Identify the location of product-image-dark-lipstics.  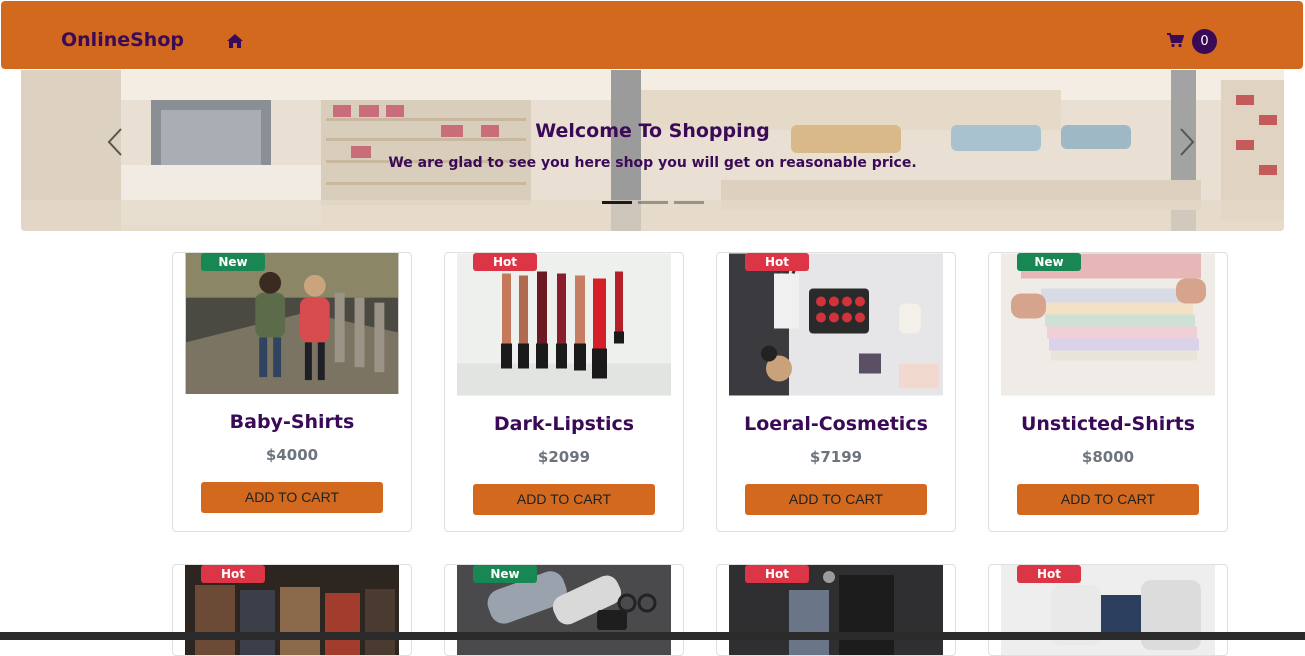
(564, 324).